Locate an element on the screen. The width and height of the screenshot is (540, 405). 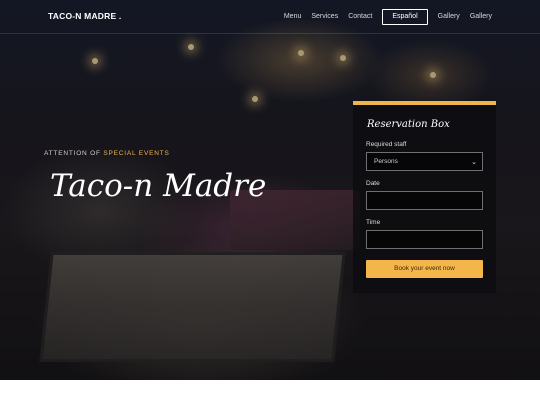
staff-select-value: Persons is located at coordinates (386, 161).